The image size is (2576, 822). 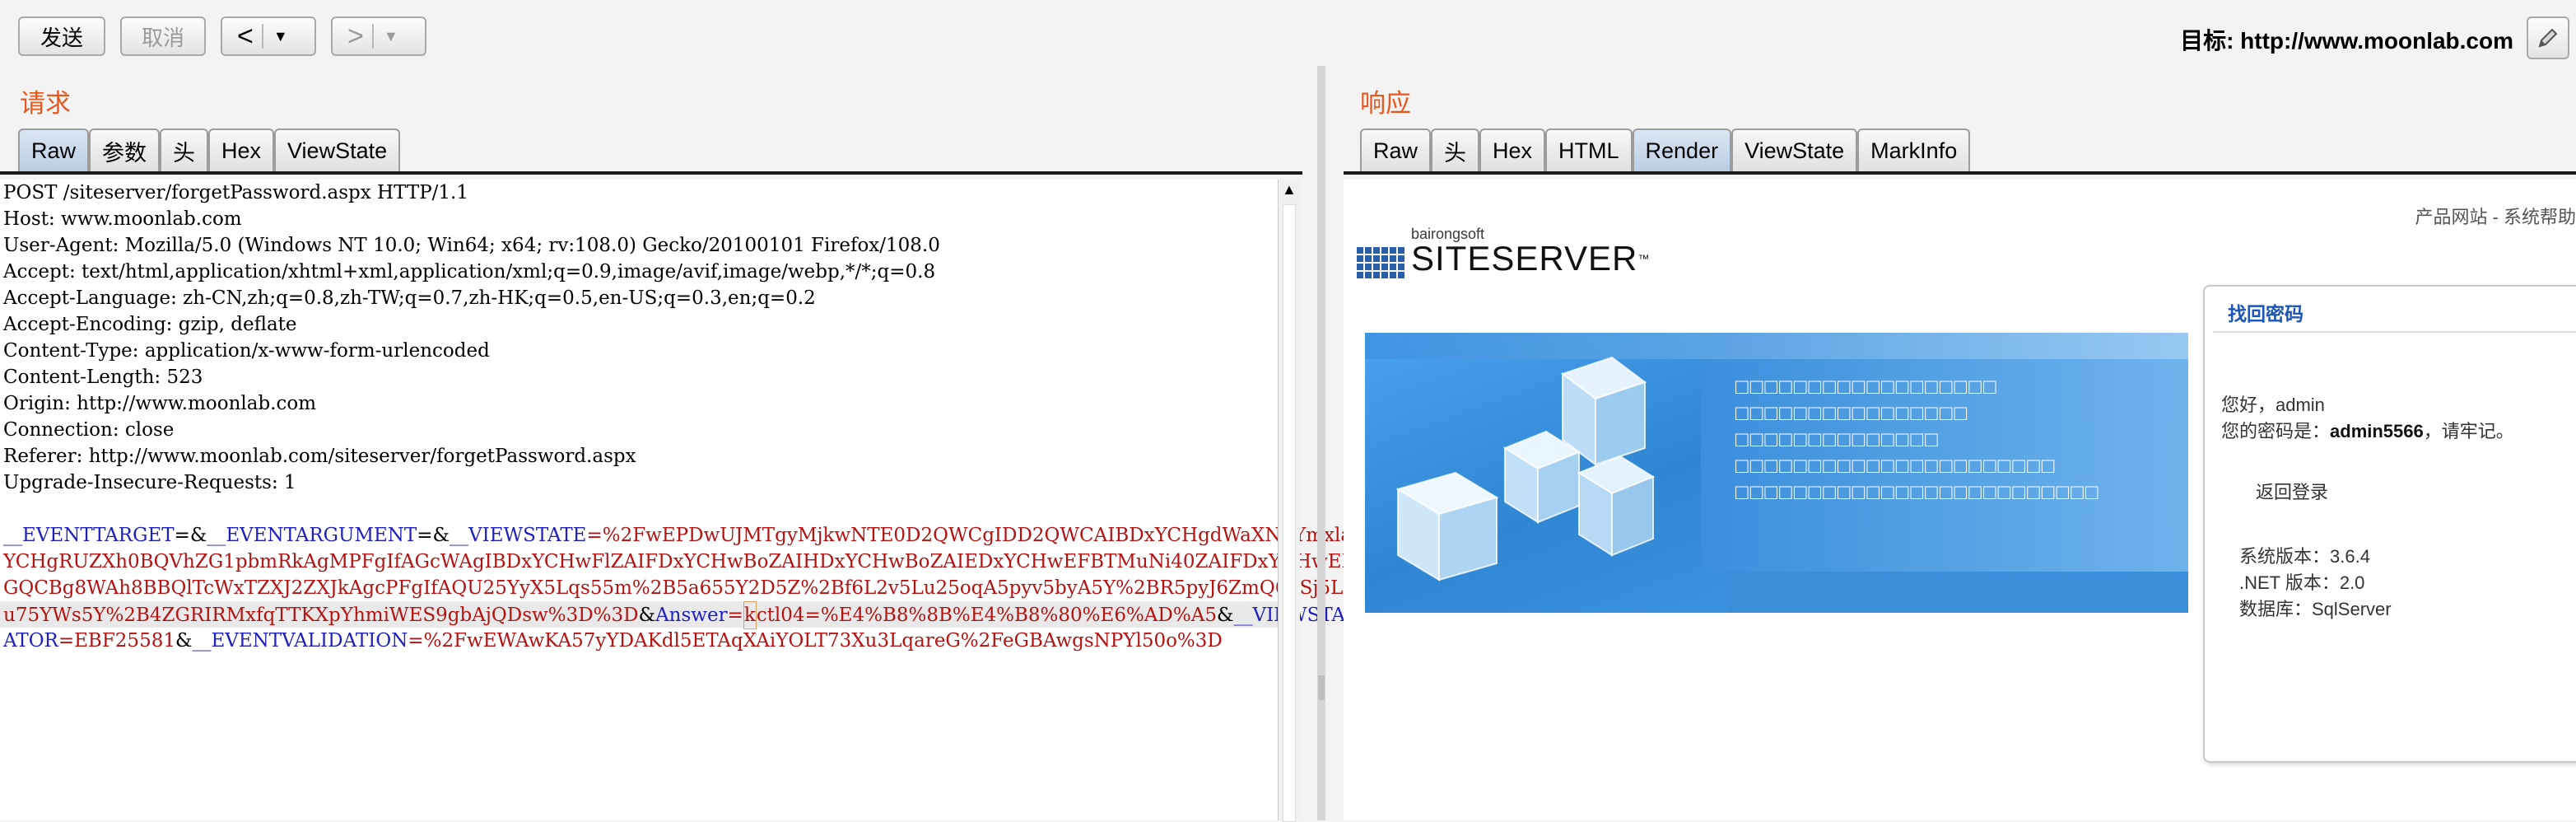 I want to click on param-name: __EVENTARGUMENT, so click(x=312, y=535).